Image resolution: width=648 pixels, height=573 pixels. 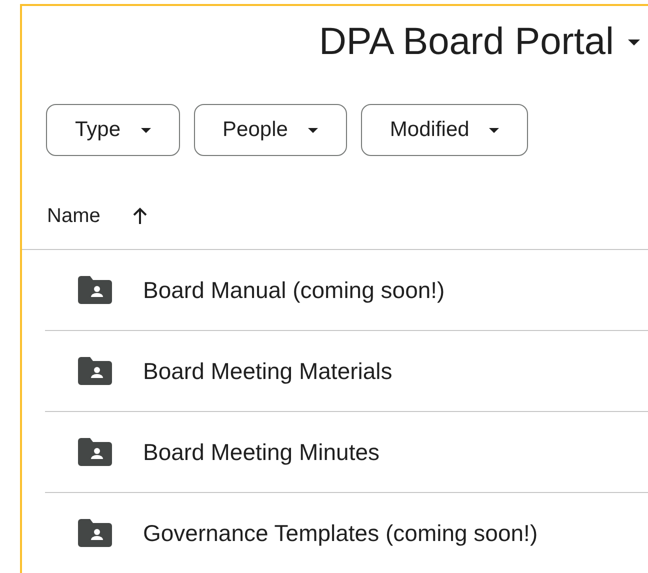 What do you see at coordinates (294, 290) in the screenshot?
I see `folder-name: Board Manual (coming soon!)` at bounding box center [294, 290].